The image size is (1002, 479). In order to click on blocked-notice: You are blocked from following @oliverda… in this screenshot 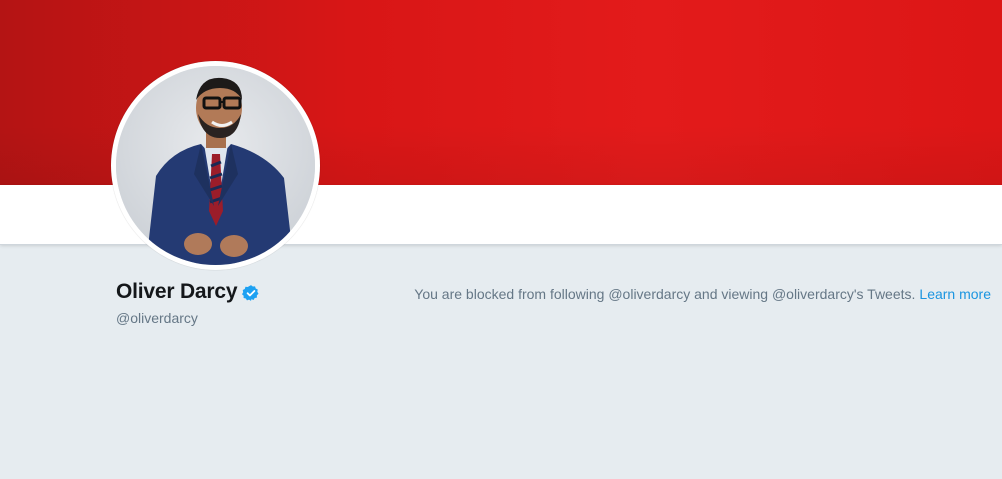, I will do `click(702, 294)`.